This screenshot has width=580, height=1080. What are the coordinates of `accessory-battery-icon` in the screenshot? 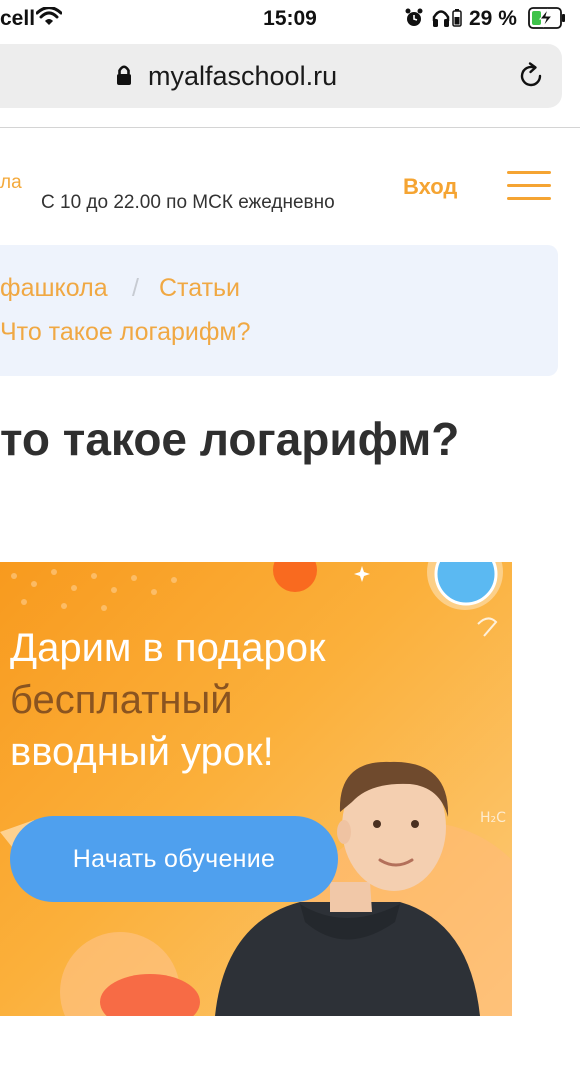 It's located at (457, 18).